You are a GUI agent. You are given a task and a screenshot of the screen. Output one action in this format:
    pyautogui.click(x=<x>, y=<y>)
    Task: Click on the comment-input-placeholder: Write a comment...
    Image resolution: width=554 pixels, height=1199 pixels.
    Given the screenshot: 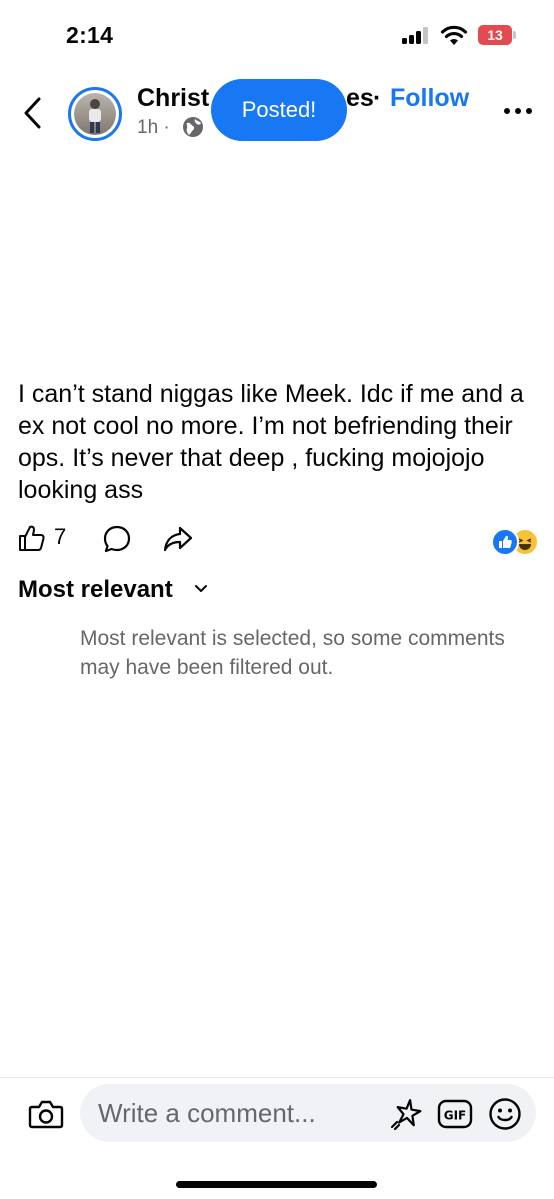 What is the action you would take?
    pyautogui.click(x=207, y=1113)
    